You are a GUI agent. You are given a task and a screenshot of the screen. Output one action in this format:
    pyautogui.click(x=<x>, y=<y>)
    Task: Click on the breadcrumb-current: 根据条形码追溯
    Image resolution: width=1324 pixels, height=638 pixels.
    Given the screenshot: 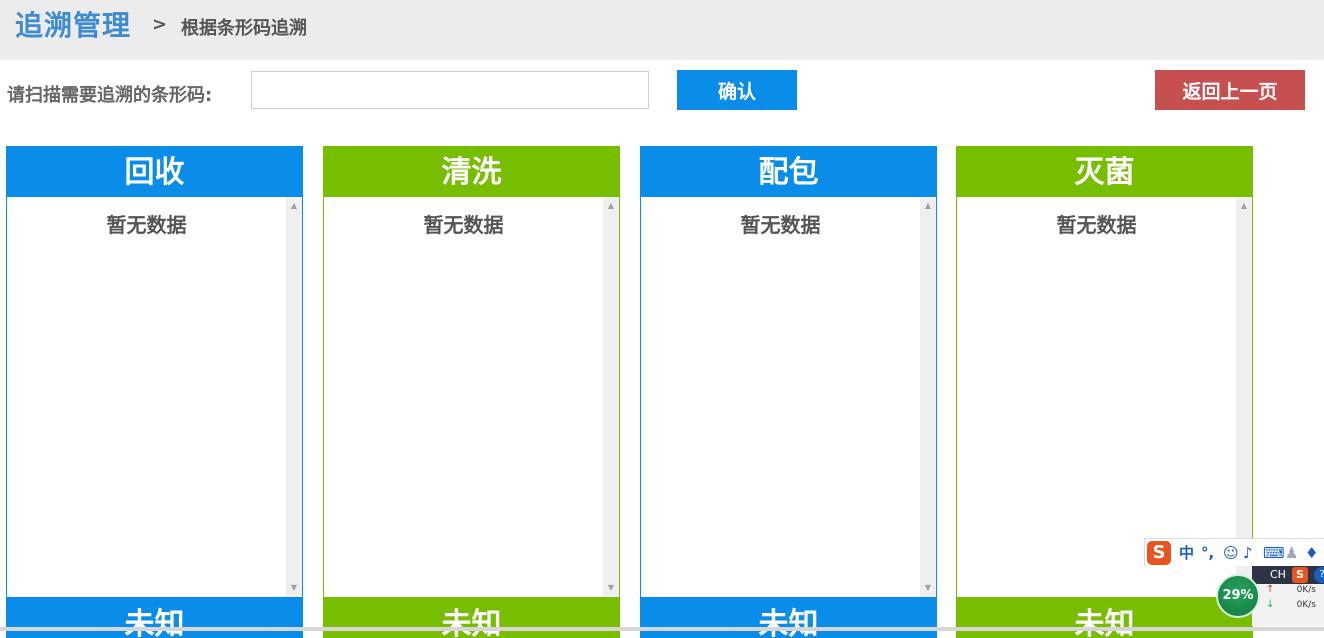 What is the action you would take?
    pyautogui.click(x=244, y=28)
    